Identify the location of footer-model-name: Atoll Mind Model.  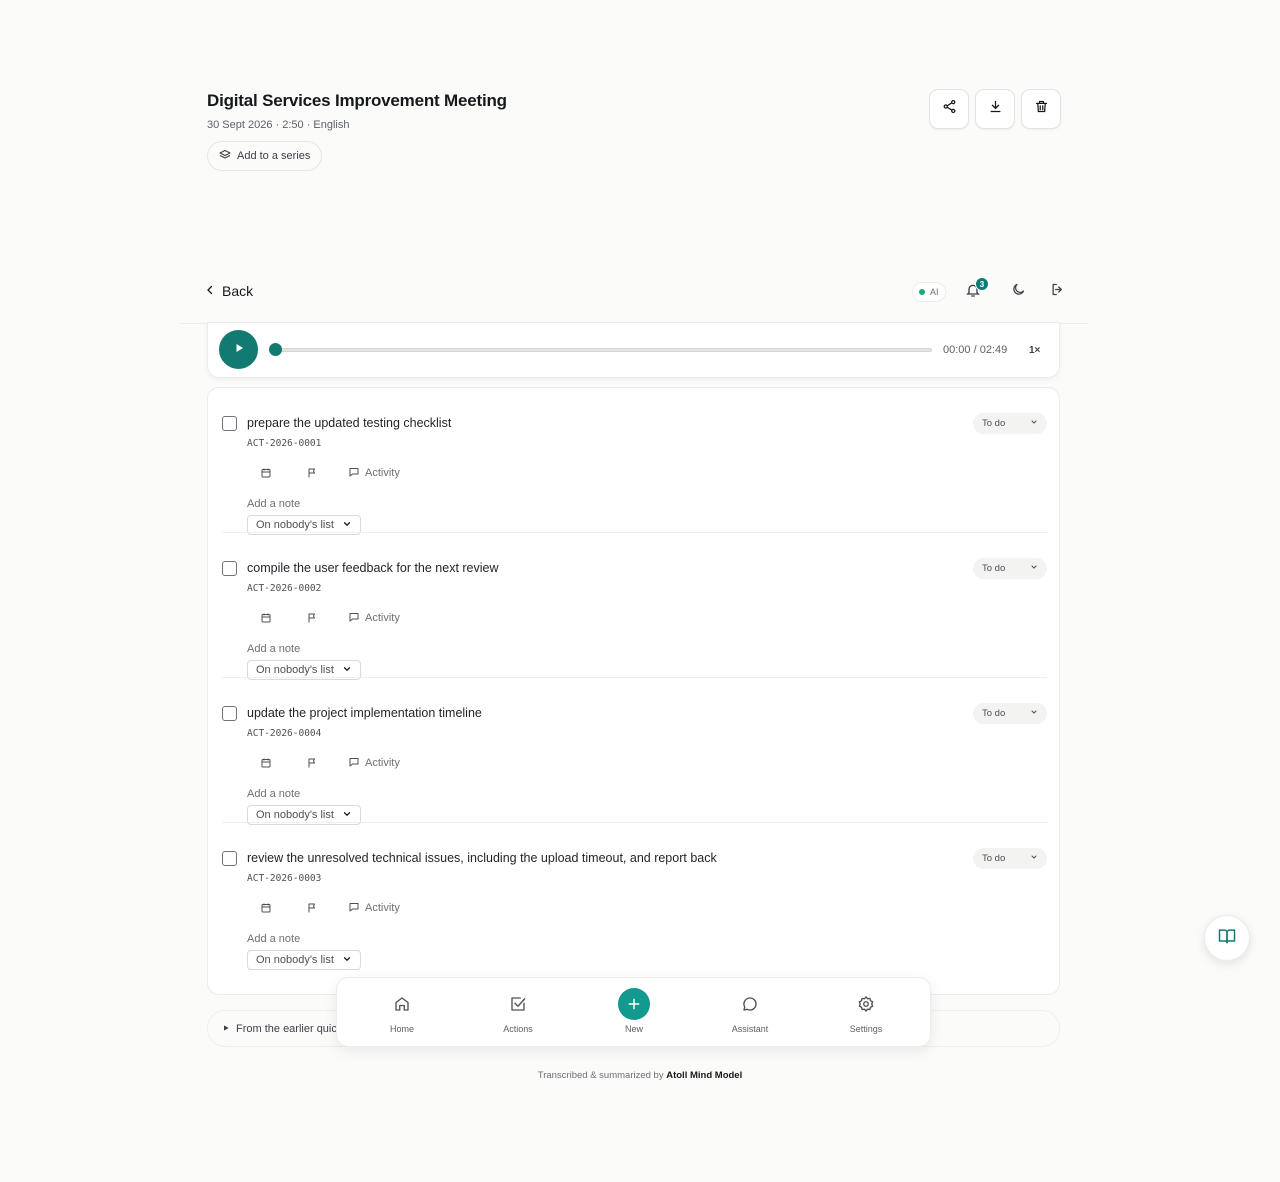
(704, 1075).